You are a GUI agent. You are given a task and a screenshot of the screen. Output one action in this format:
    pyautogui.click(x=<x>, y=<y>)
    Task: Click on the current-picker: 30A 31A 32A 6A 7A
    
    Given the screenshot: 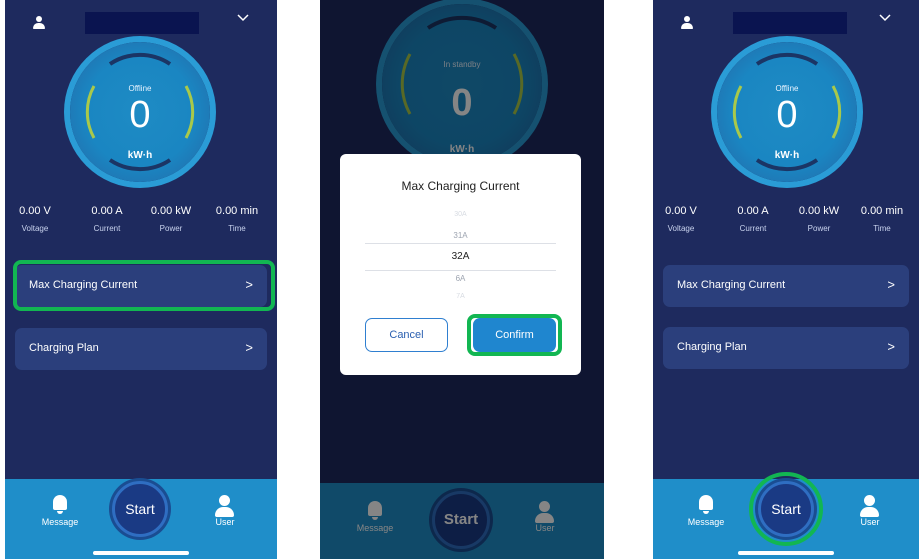 What is the action you would take?
    pyautogui.click(x=460, y=256)
    